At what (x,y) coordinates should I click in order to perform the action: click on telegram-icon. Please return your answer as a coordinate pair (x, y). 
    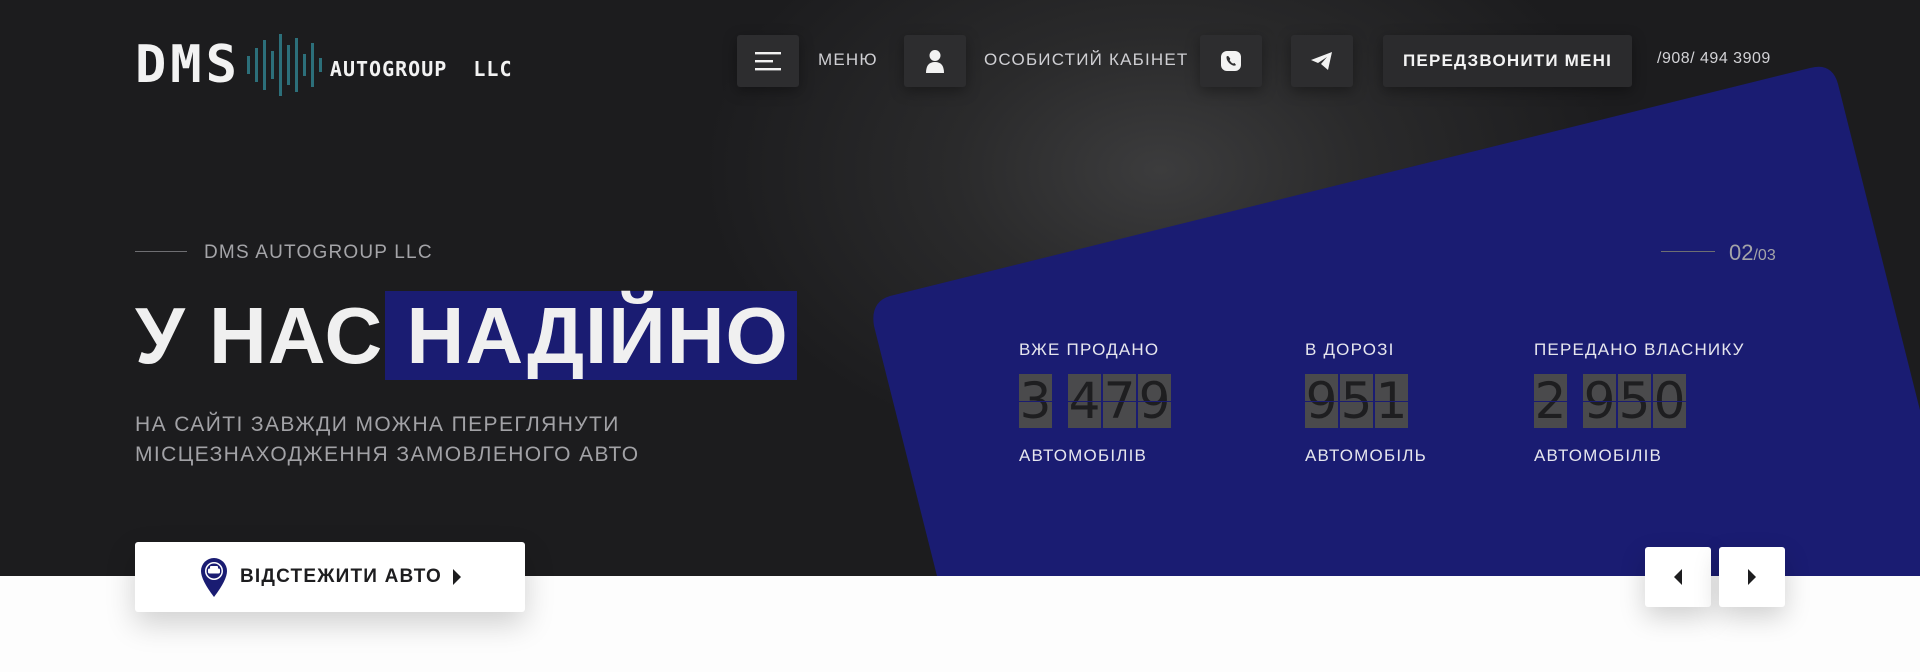
    Looking at the image, I should click on (1321, 61).